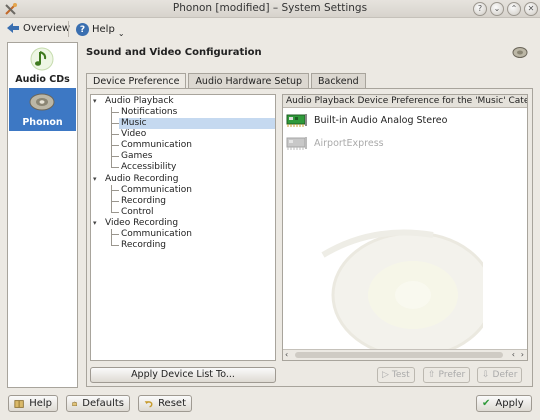 This screenshot has width=540, height=420. What do you see at coordinates (270, 29) in the screenshot?
I see `toolbar: Overview ? Help ⌄` at bounding box center [270, 29].